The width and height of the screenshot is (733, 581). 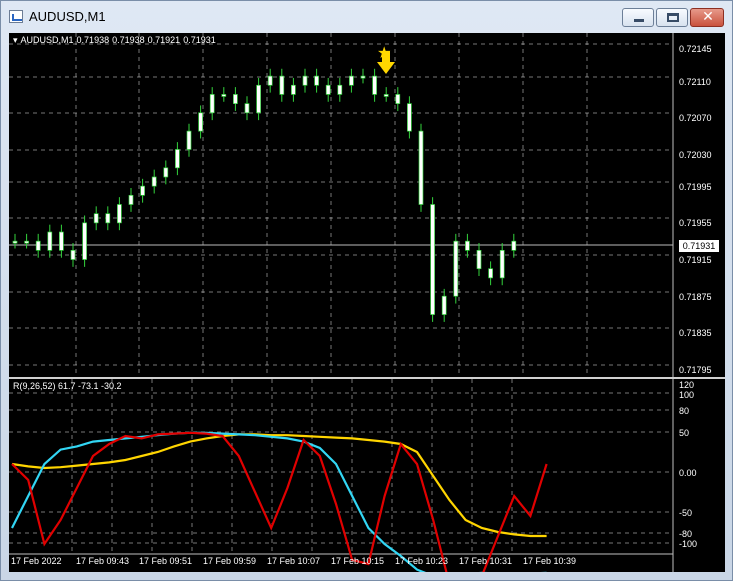 I want to click on maximize-icon, so click(x=673, y=17).